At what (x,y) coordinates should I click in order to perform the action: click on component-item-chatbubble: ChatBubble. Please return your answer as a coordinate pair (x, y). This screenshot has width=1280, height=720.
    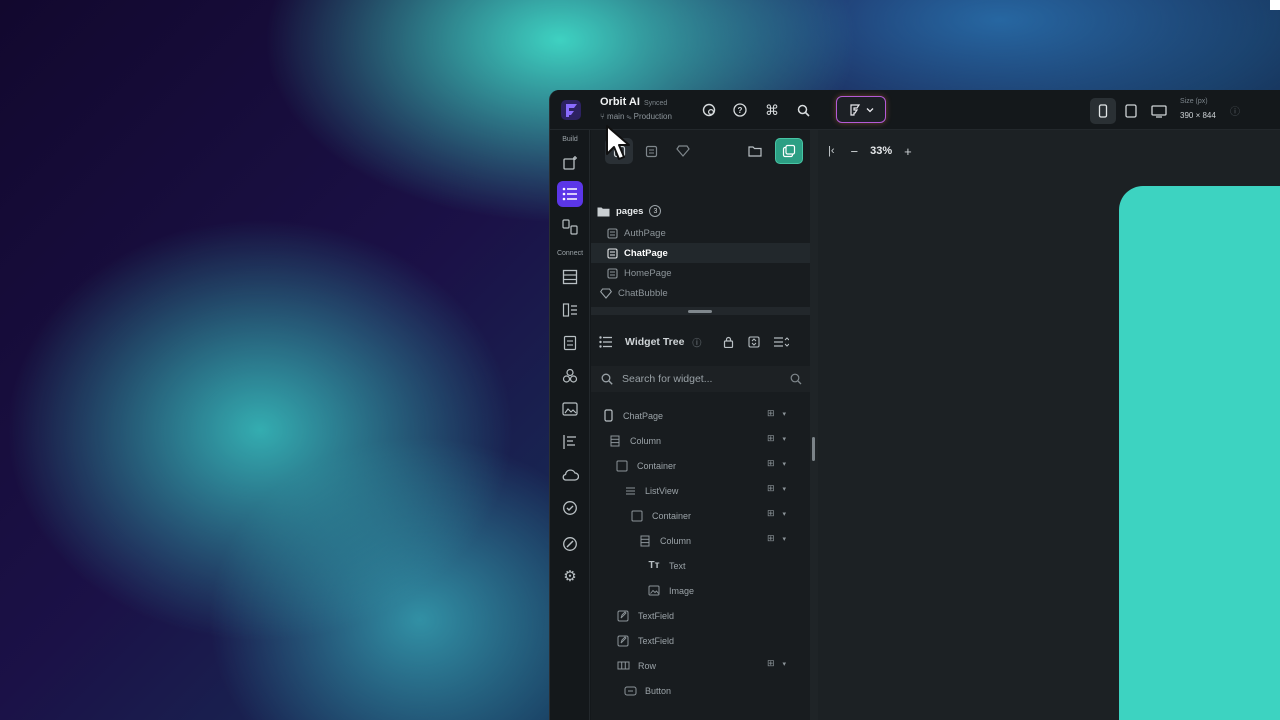
    Looking at the image, I should click on (700, 293).